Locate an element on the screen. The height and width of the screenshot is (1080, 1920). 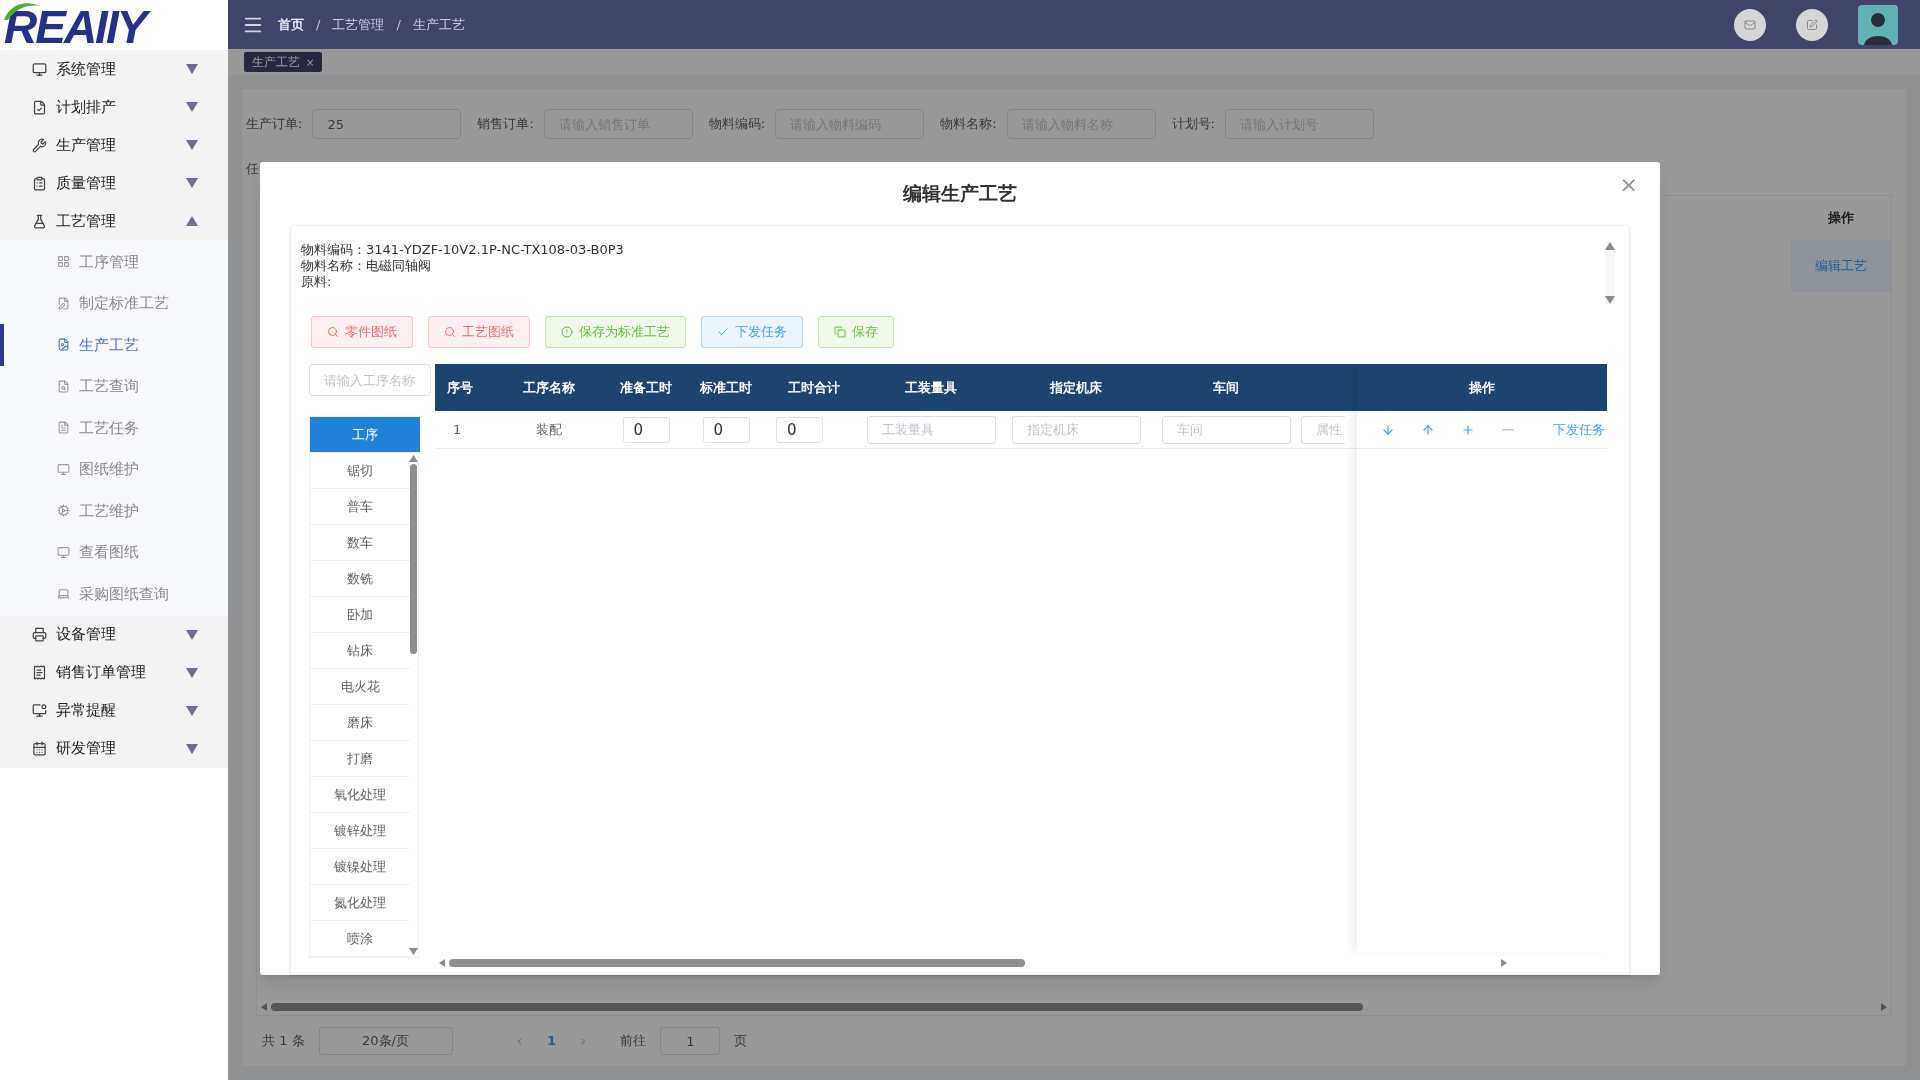
process-item: 打磨 is located at coordinates (360, 759).